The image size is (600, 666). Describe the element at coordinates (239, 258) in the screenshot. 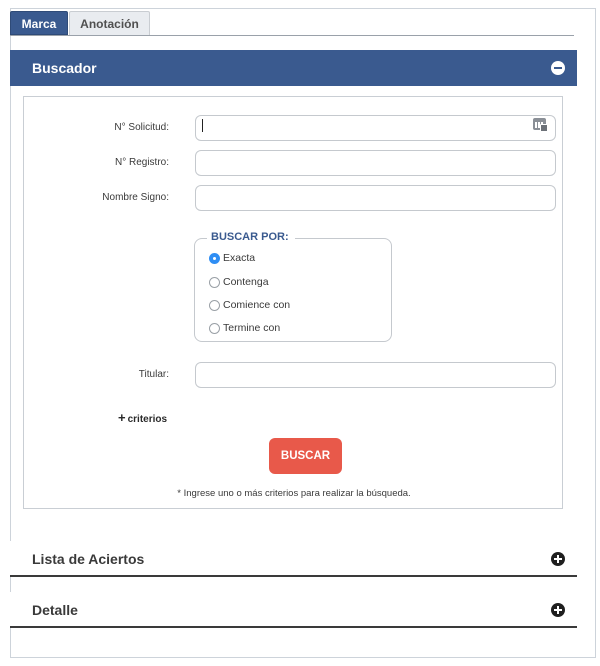

I see `radio-label: Exacta` at that location.